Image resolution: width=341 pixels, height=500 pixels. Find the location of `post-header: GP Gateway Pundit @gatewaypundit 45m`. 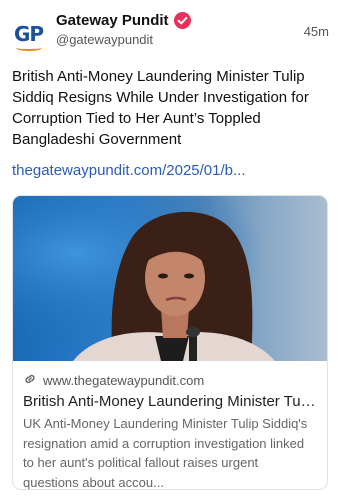

post-header: GP Gateway Pundit @gatewaypundit 45m is located at coordinates (170, 33).